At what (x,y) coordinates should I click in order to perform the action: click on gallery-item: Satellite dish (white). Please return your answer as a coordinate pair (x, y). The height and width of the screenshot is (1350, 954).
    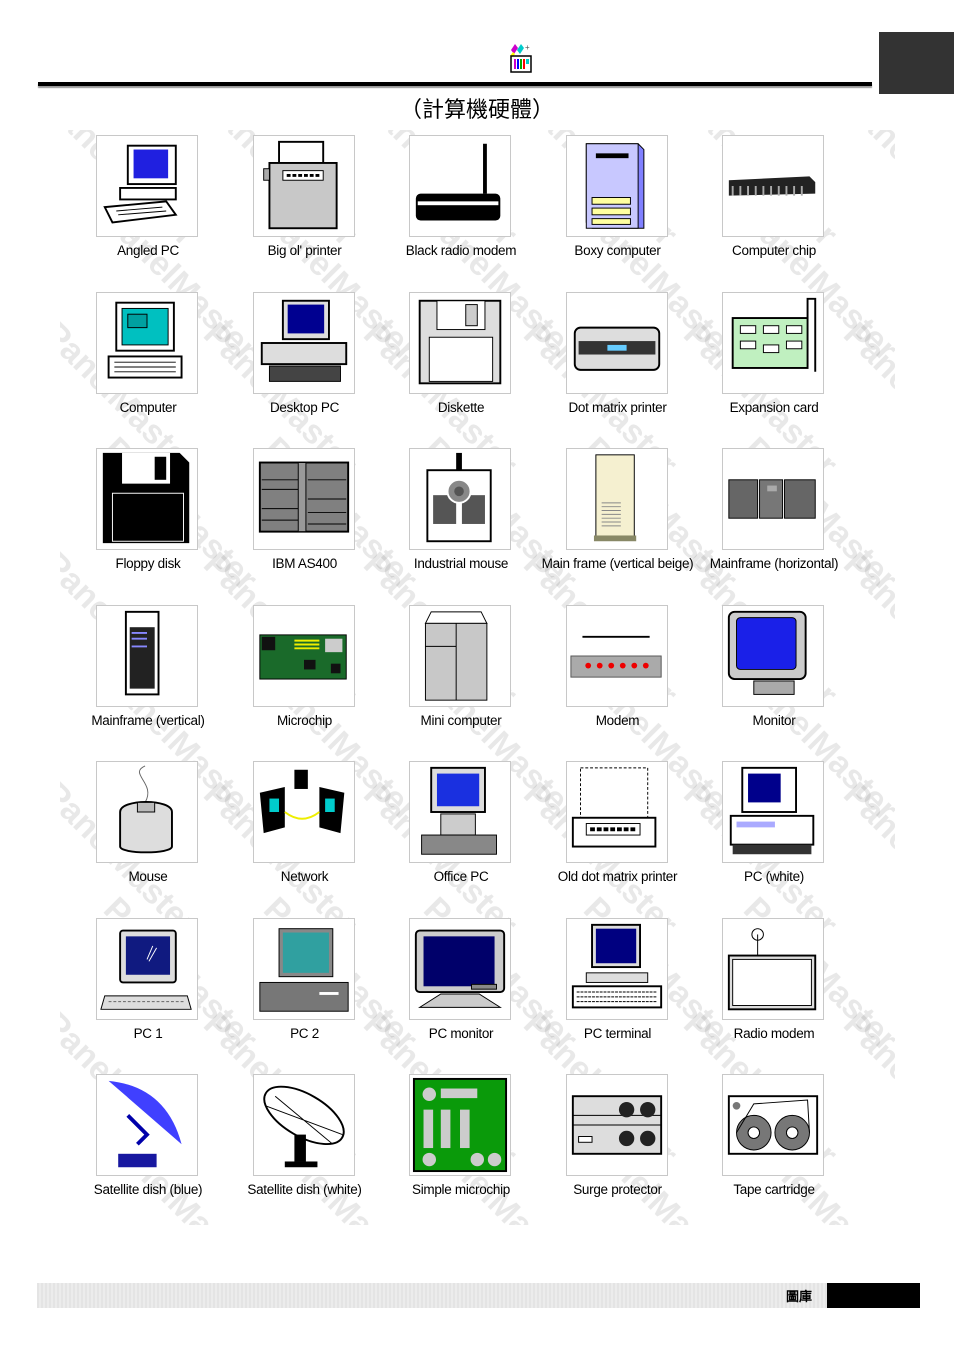
    Looking at the image, I should click on (306, 1149).